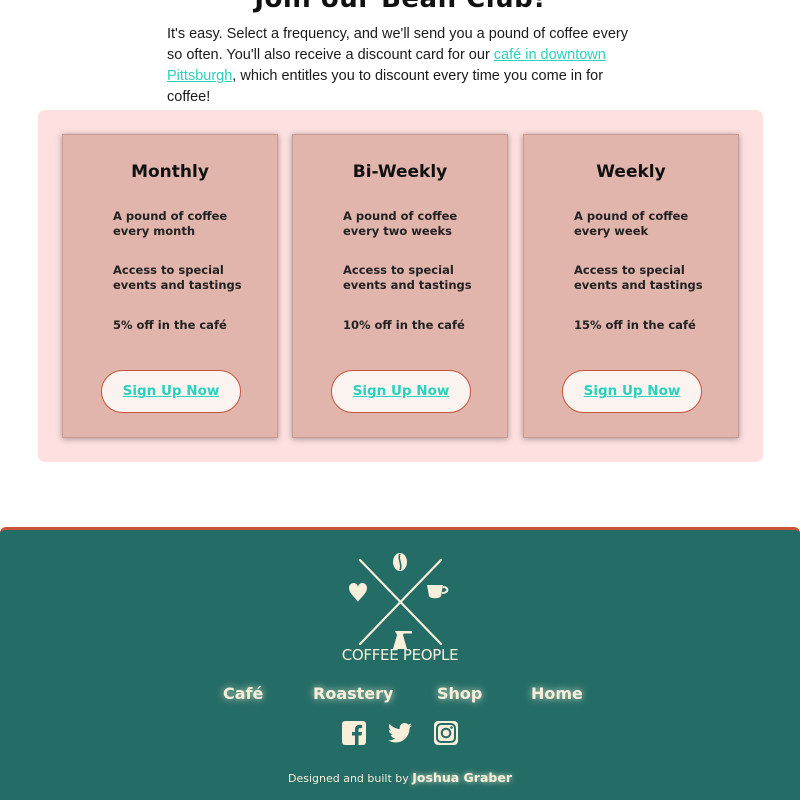 The height and width of the screenshot is (800, 800). What do you see at coordinates (632, 391) in the screenshot?
I see `sign-up-button-weekly: Sign Up Now` at bounding box center [632, 391].